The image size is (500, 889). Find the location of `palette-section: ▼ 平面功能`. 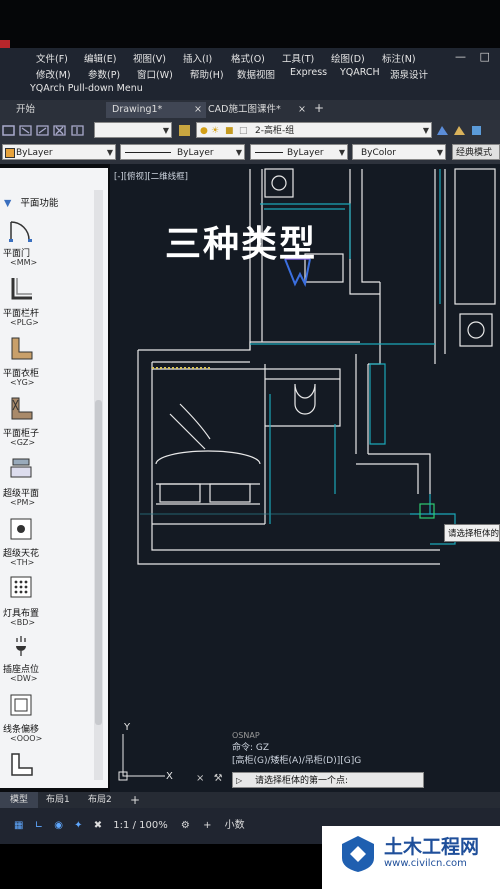

palette-section: ▼ 平面功能 is located at coordinates (31, 202).